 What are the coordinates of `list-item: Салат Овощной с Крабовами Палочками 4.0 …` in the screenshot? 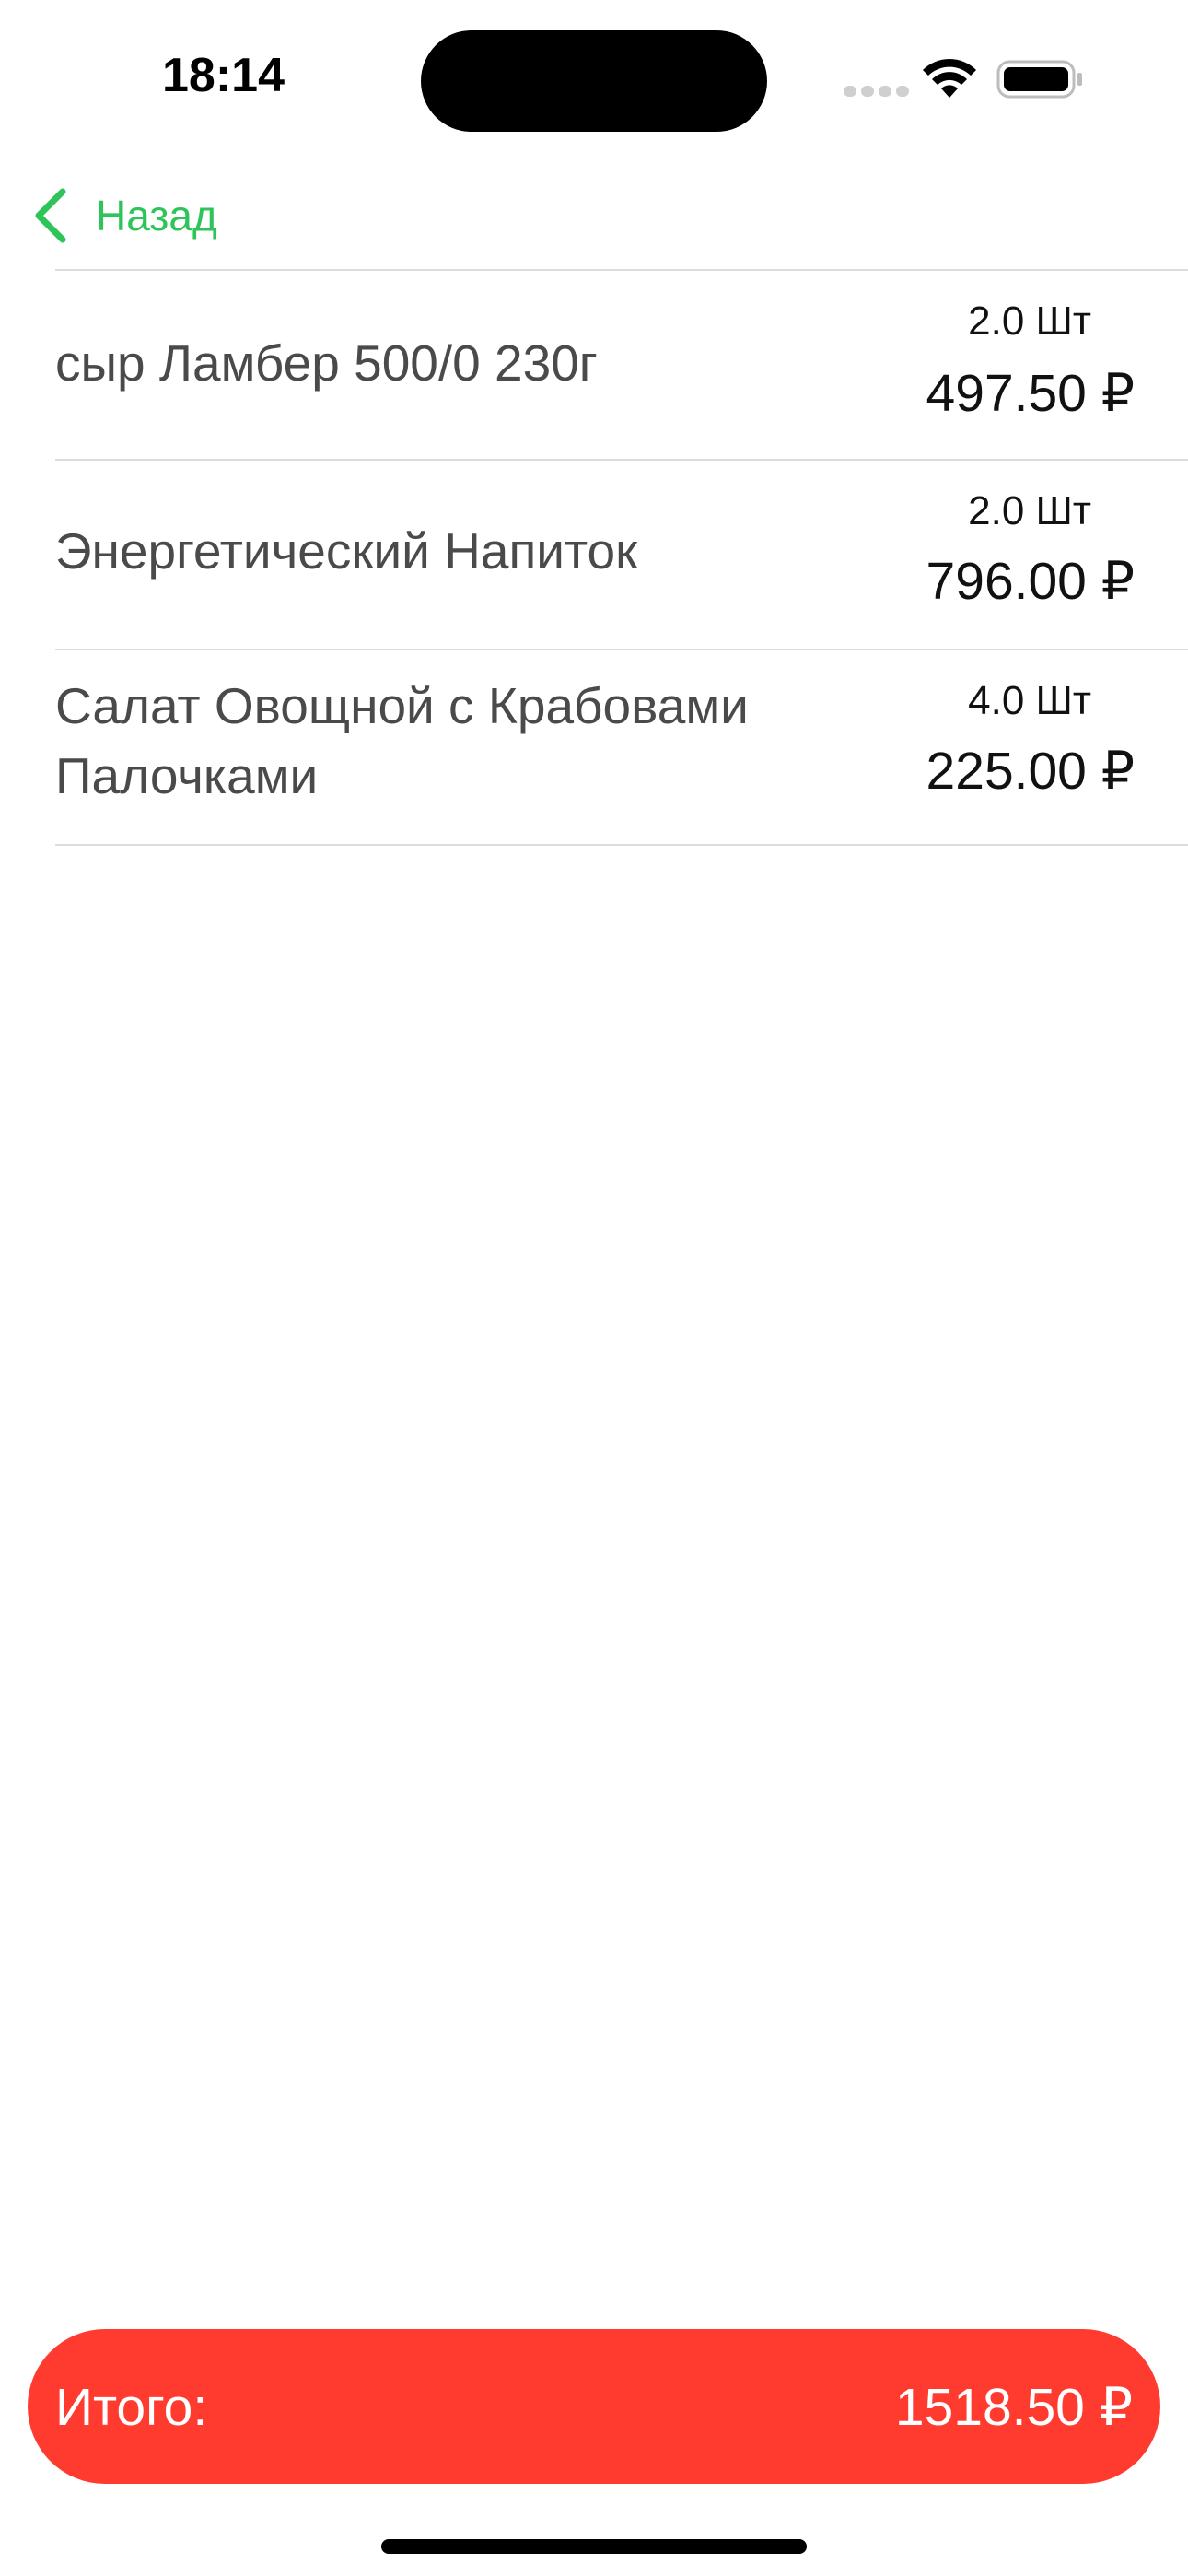 It's located at (594, 747).